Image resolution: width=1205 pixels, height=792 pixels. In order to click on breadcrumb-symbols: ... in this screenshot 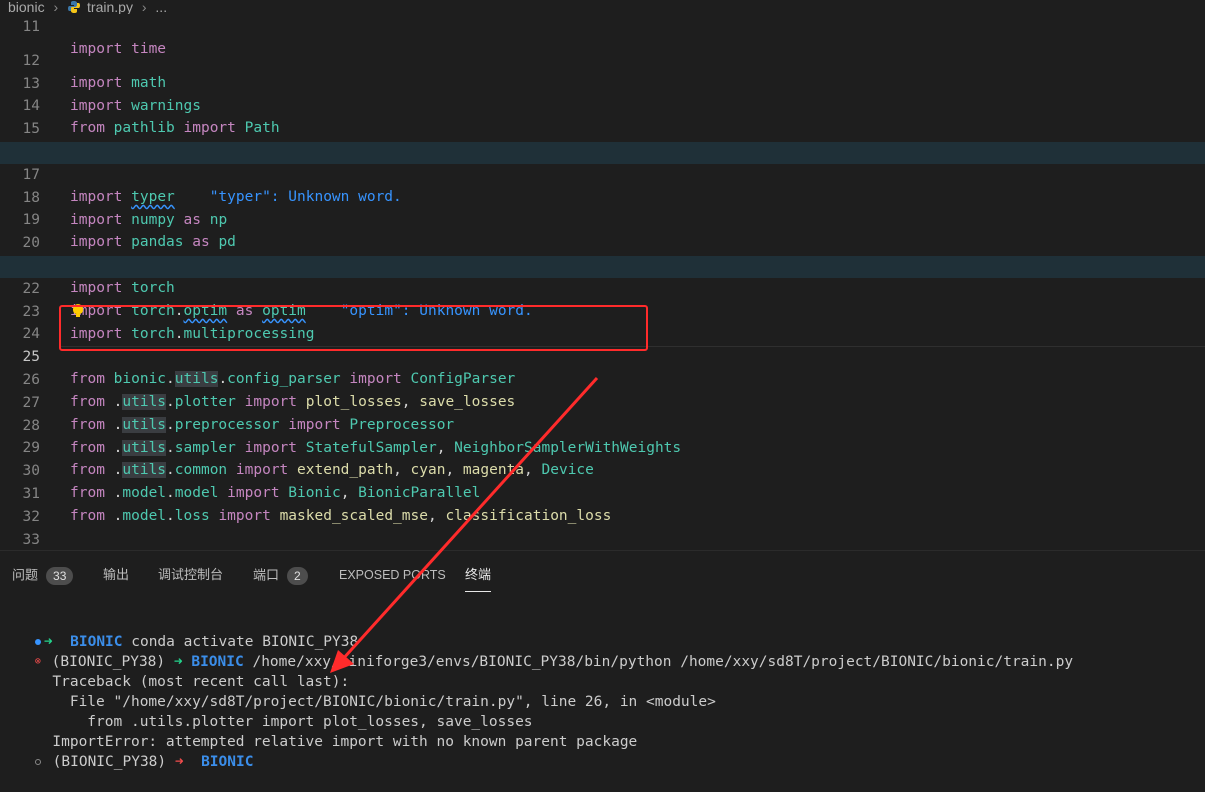, I will do `click(161, 7)`.